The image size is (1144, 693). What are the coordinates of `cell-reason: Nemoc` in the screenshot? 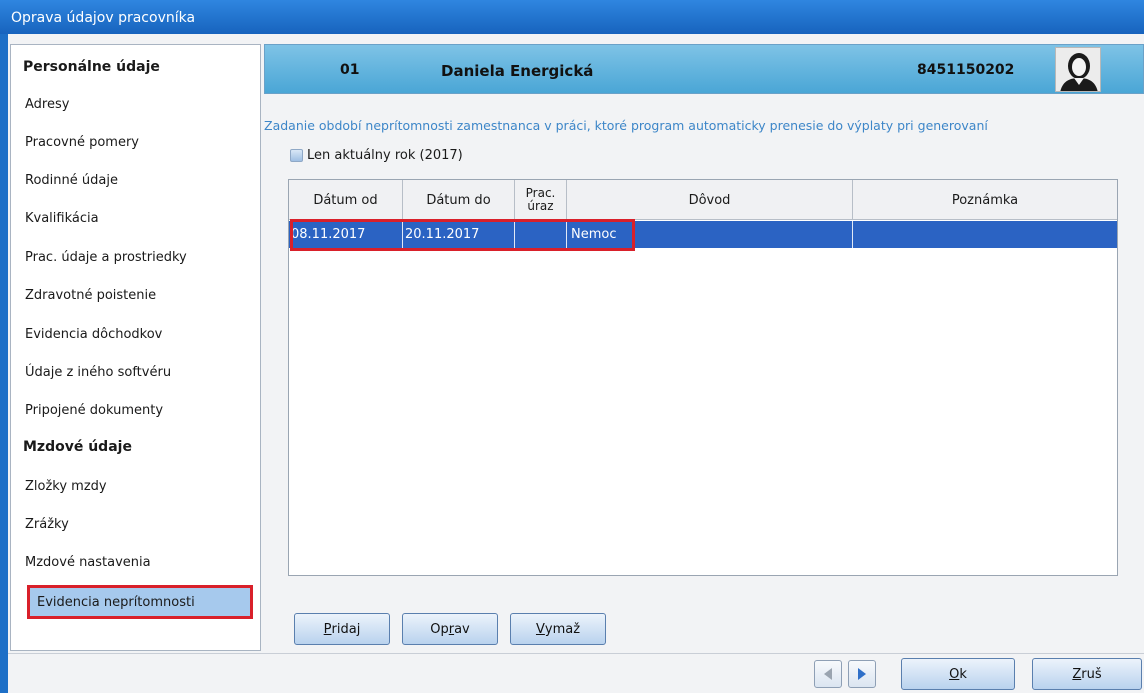 It's located at (710, 234).